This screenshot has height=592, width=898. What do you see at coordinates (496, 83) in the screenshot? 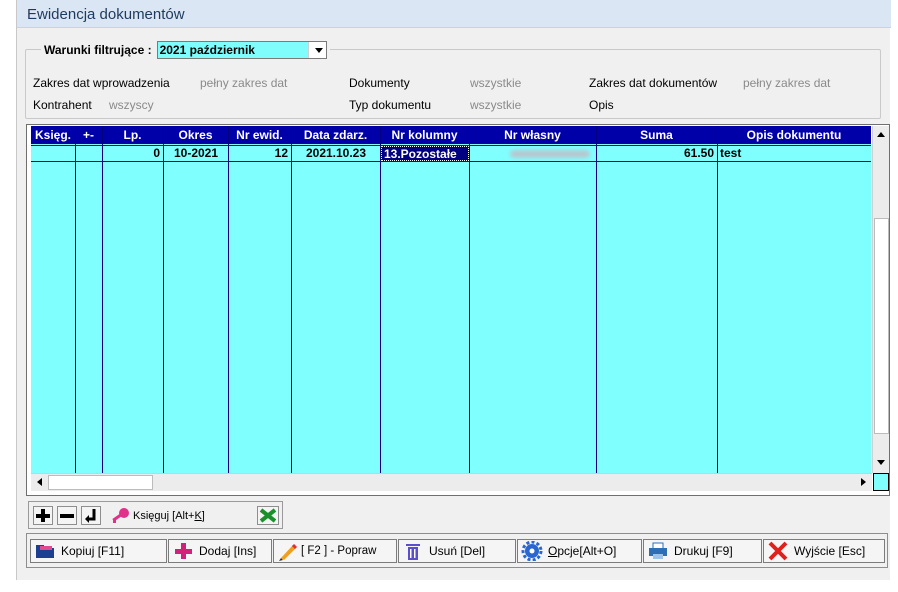
I see `documents-value: wszystkie` at bounding box center [496, 83].